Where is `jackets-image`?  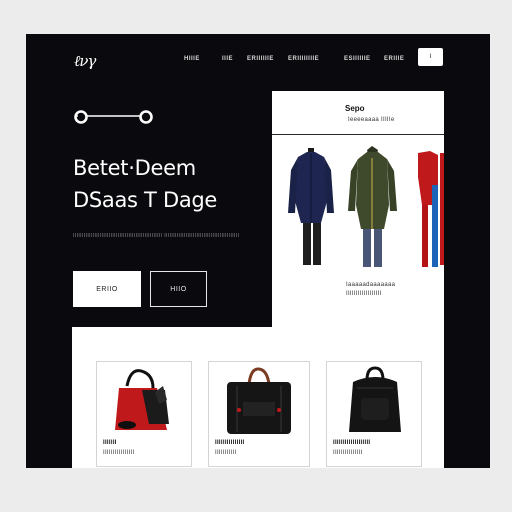 jackets-image is located at coordinates (366, 206).